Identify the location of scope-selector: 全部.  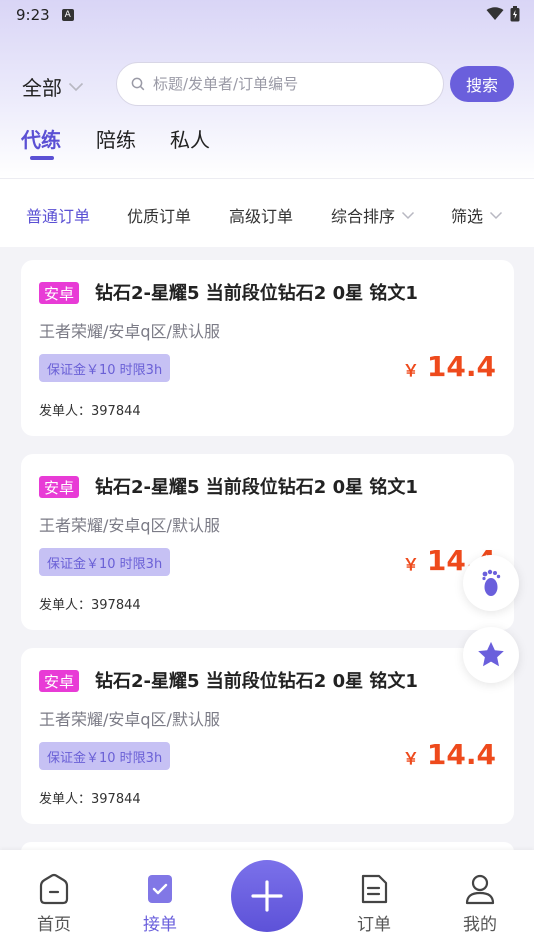
(53, 86).